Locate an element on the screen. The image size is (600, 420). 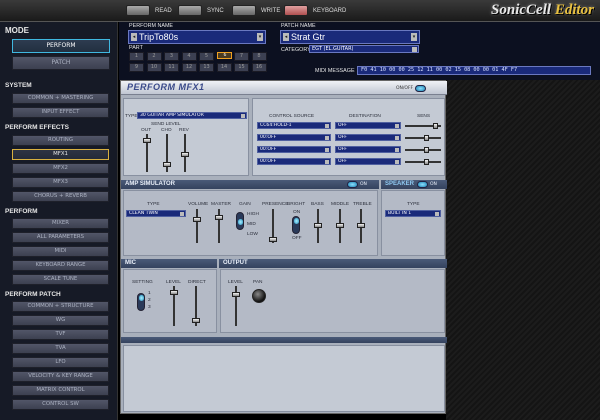
mfx-onoff-toggle: ON/OFF is located at coordinates (411, 88).